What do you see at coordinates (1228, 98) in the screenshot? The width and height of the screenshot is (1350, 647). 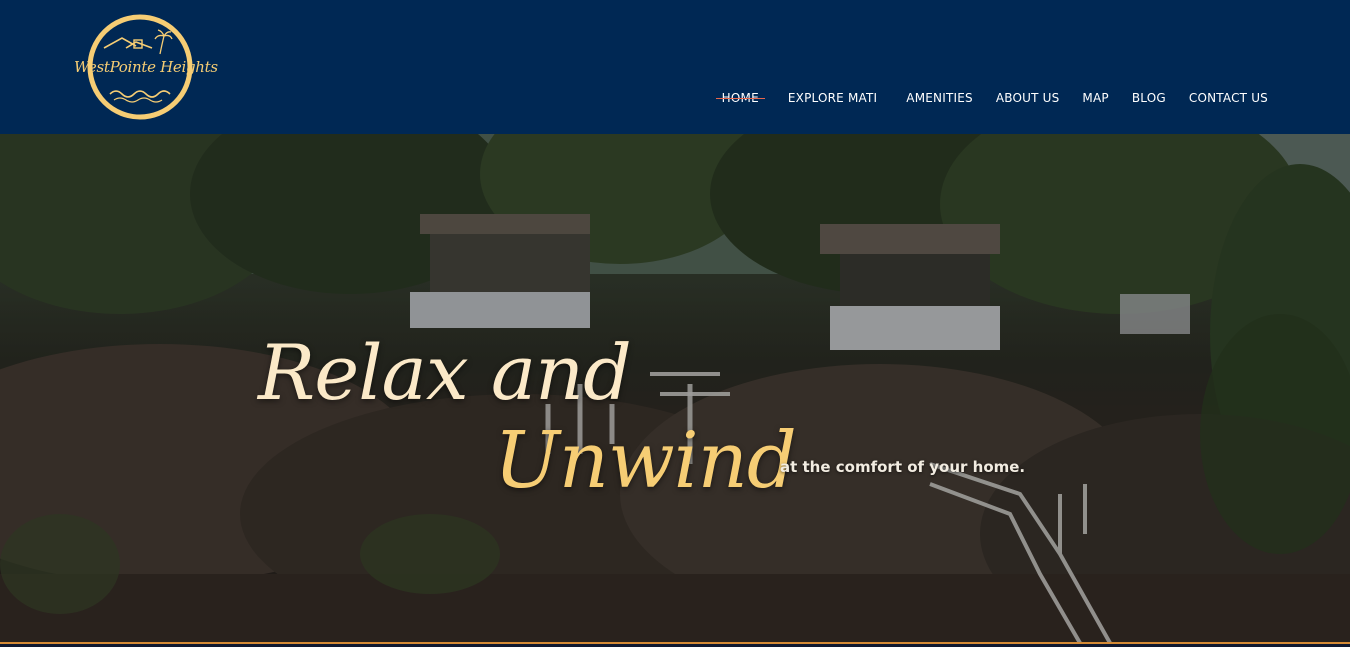 I see `nav-contact-us: CONTACT US` at bounding box center [1228, 98].